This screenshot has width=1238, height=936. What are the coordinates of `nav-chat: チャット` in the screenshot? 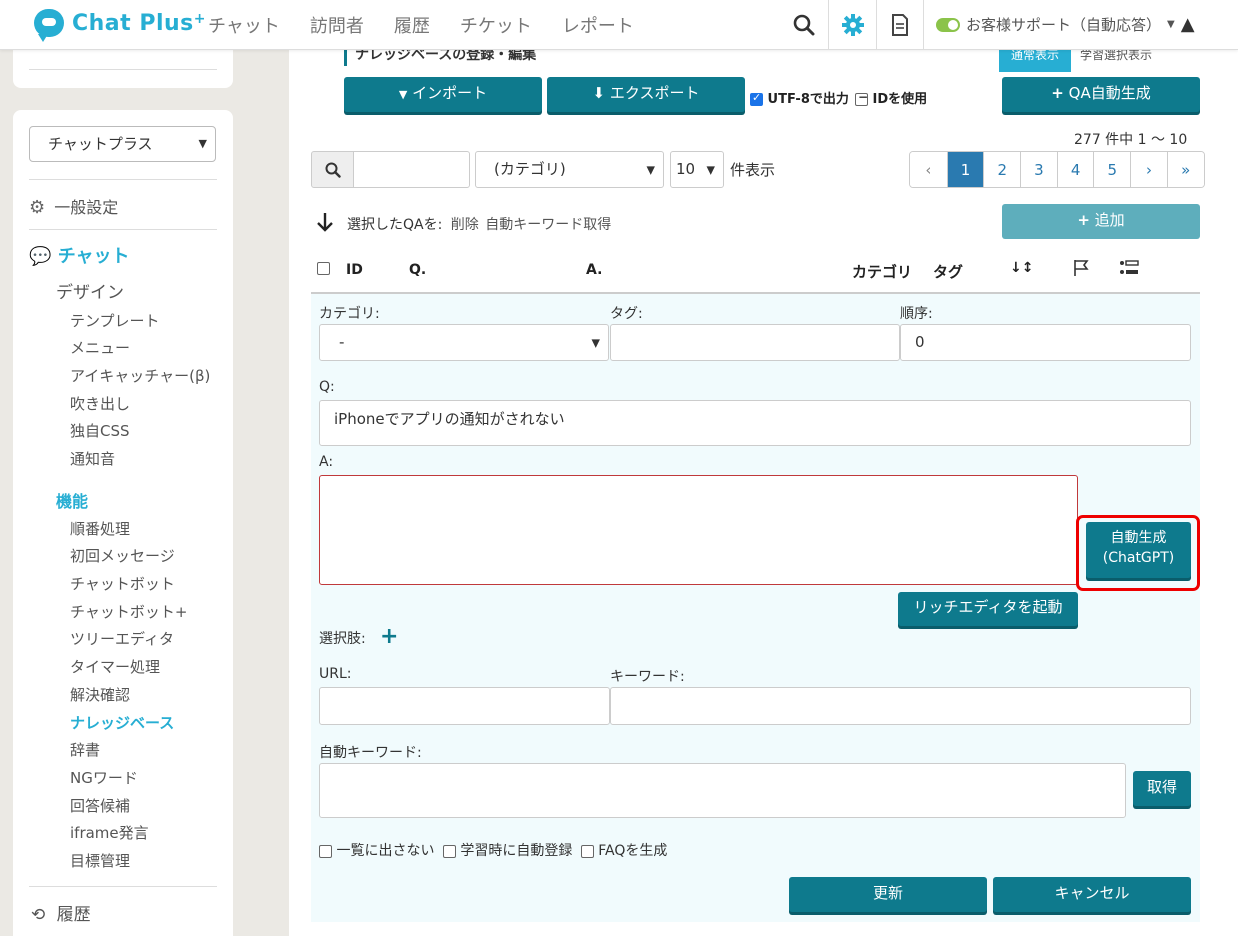 It's located at (244, 25).